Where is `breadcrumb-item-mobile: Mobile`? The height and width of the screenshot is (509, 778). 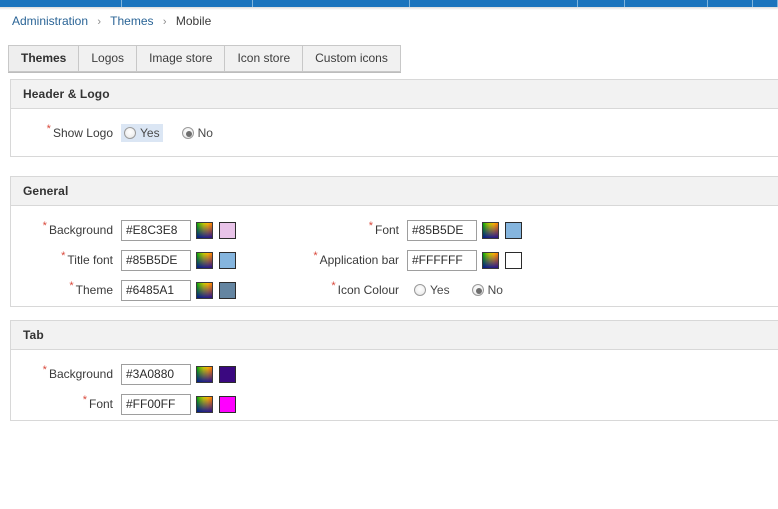 breadcrumb-item-mobile: Mobile is located at coordinates (193, 21).